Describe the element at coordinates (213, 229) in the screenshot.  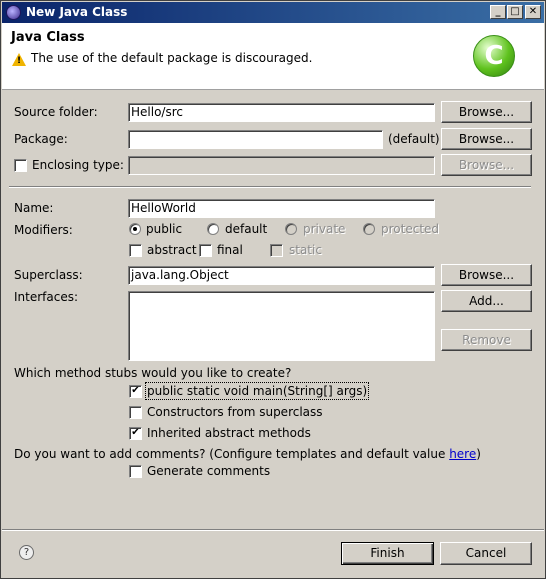
I see `modifier-default-radio` at that location.